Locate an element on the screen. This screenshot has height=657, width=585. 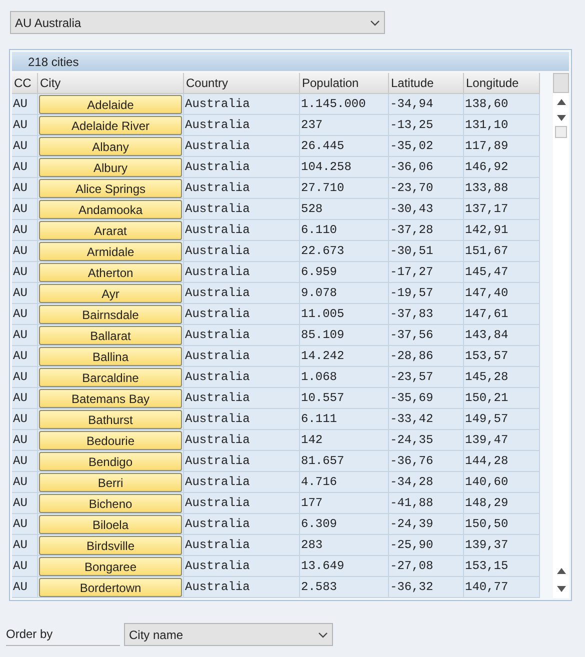
table-cell: -25,90 is located at coordinates (426, 545).